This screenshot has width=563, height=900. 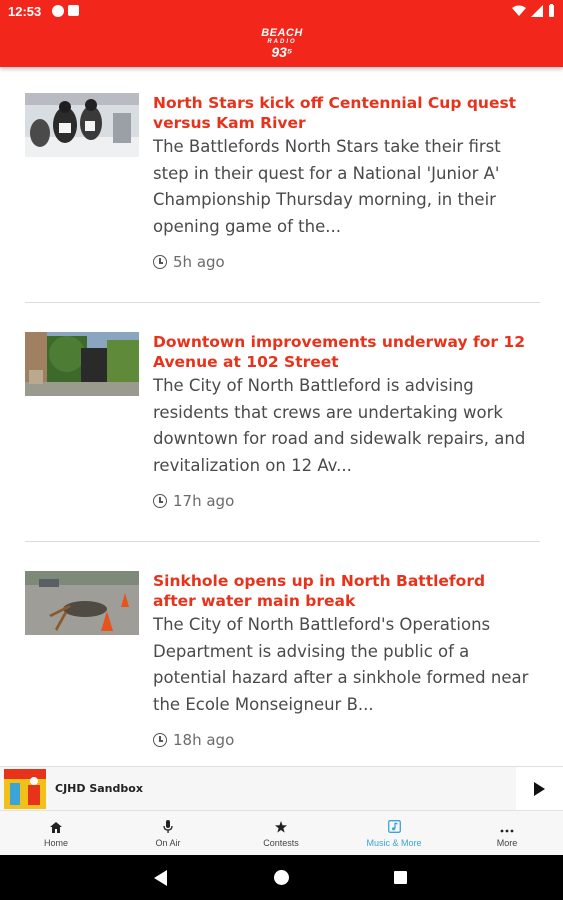 What do you see at coordinates (199, 262) in the screenshot?
I see `article-time: 5h ago` at bounding box center [199, 262].